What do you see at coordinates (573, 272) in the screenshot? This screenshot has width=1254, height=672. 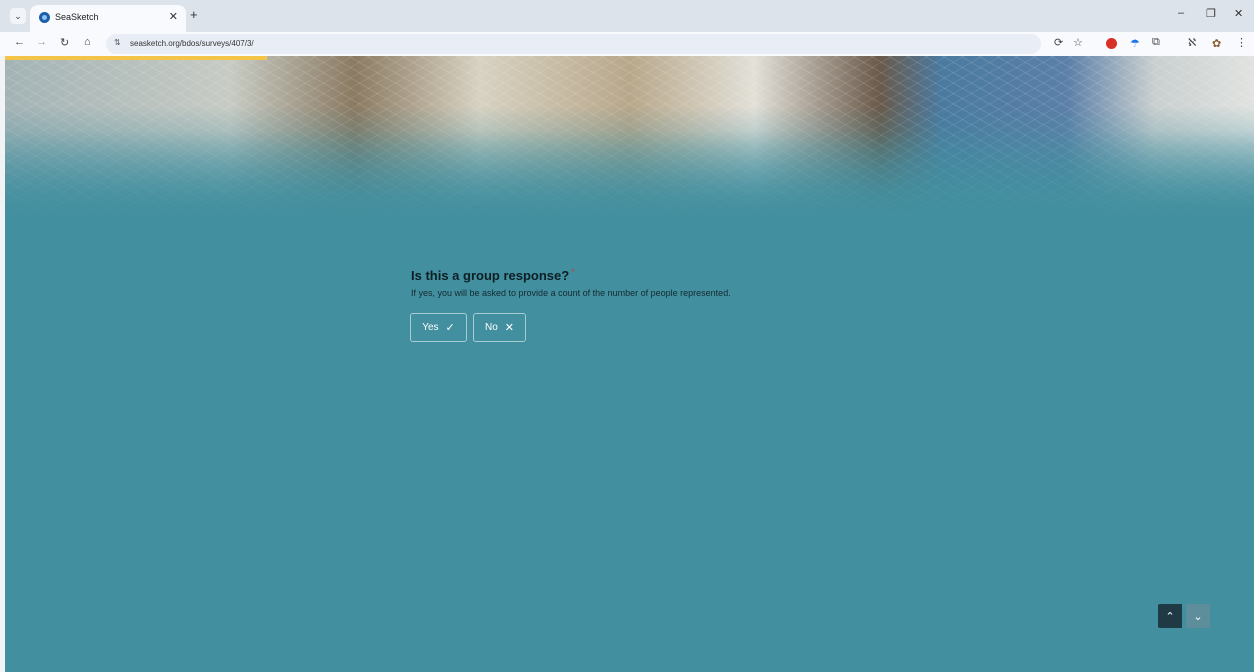 I see `required-marker: *` at bounding box center [573, 272].